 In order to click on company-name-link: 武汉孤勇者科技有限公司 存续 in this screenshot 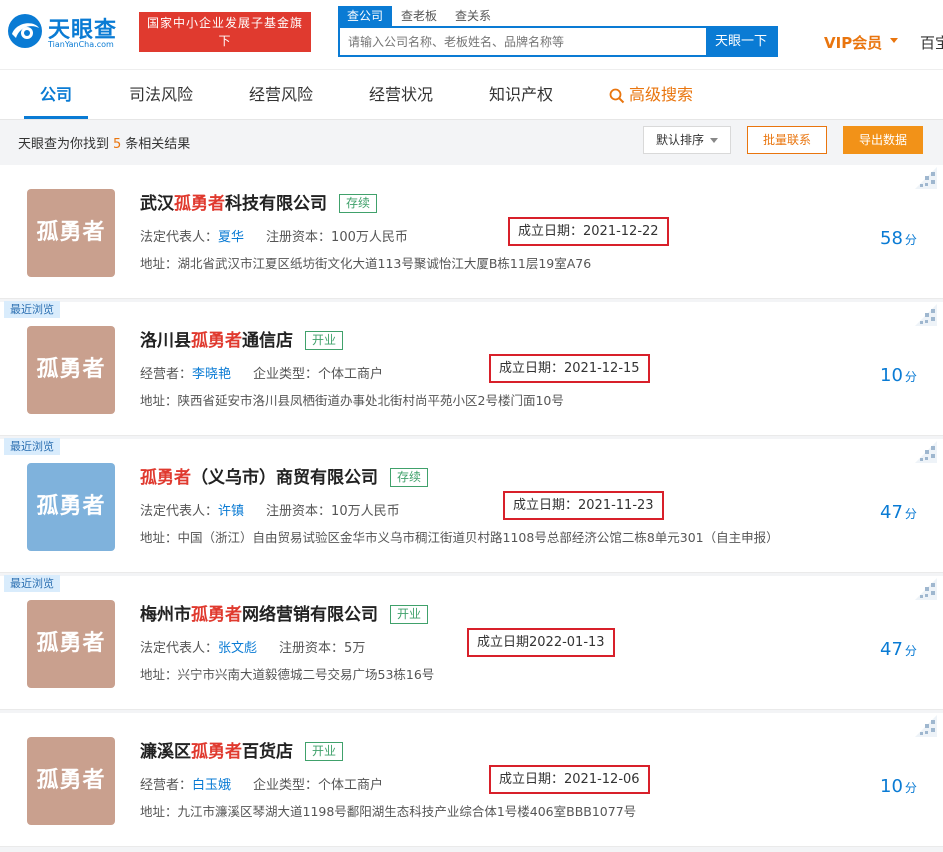, I will do `click(259, 201)`.